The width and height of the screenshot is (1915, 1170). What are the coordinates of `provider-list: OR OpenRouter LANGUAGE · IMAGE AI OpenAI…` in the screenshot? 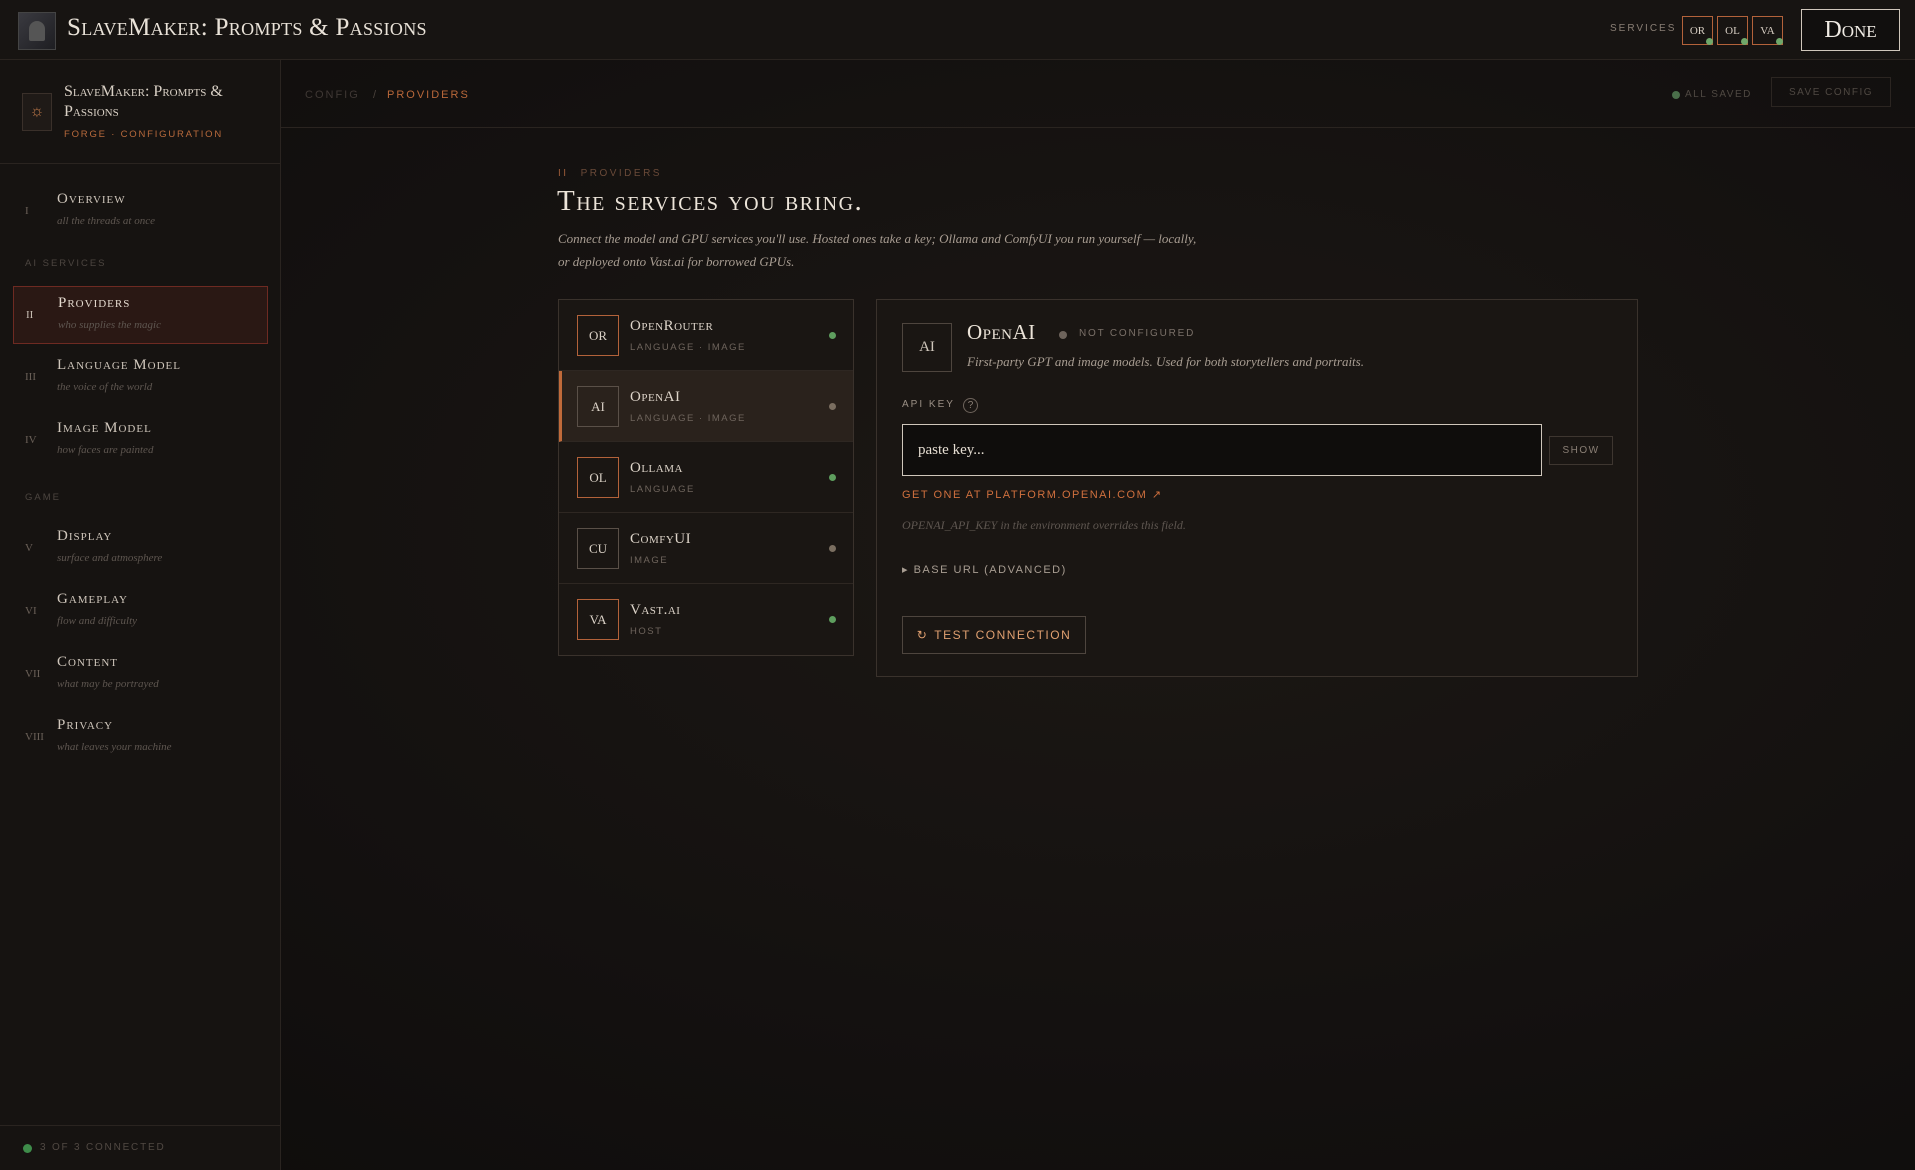 It's located at (706, 477).